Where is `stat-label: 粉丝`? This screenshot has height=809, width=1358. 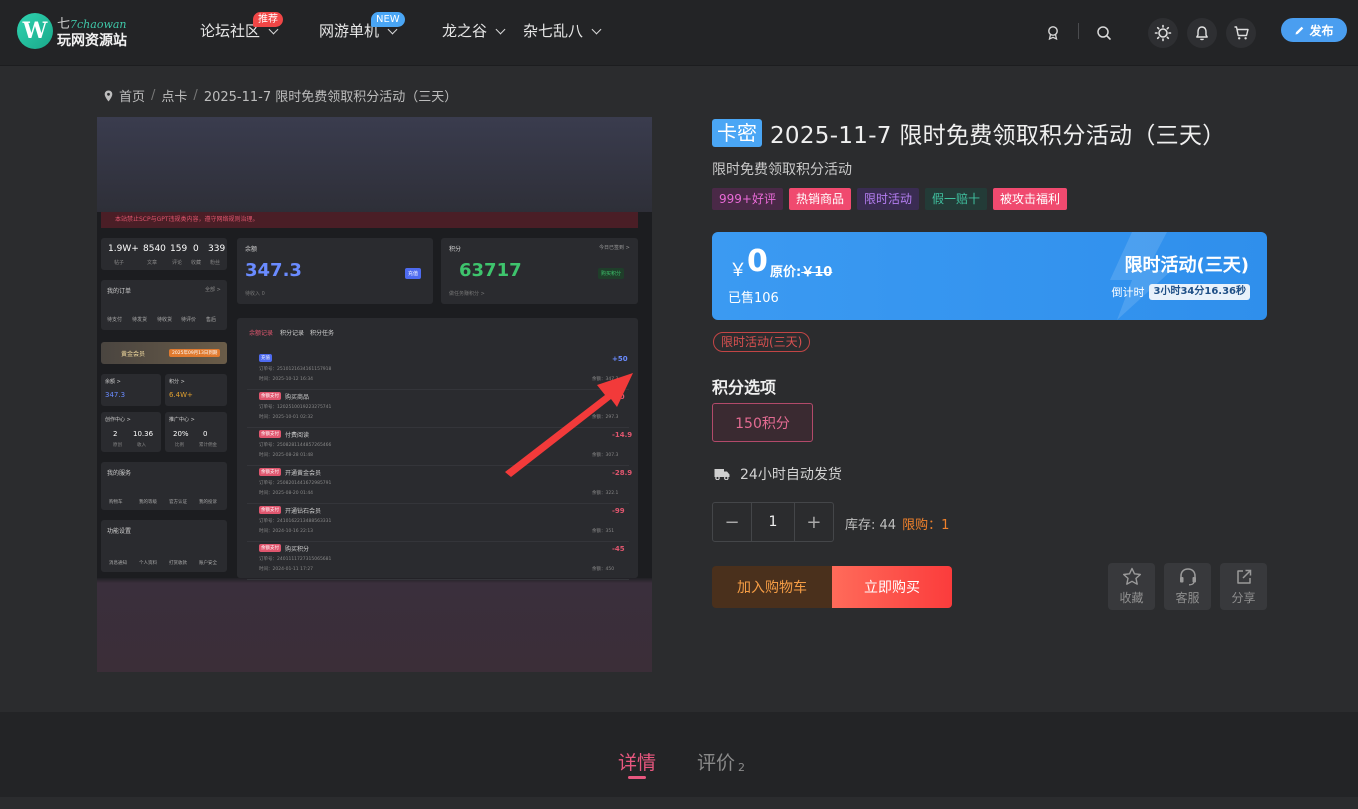 stat-label: 粉丝 is located at coordinates (215, 263).